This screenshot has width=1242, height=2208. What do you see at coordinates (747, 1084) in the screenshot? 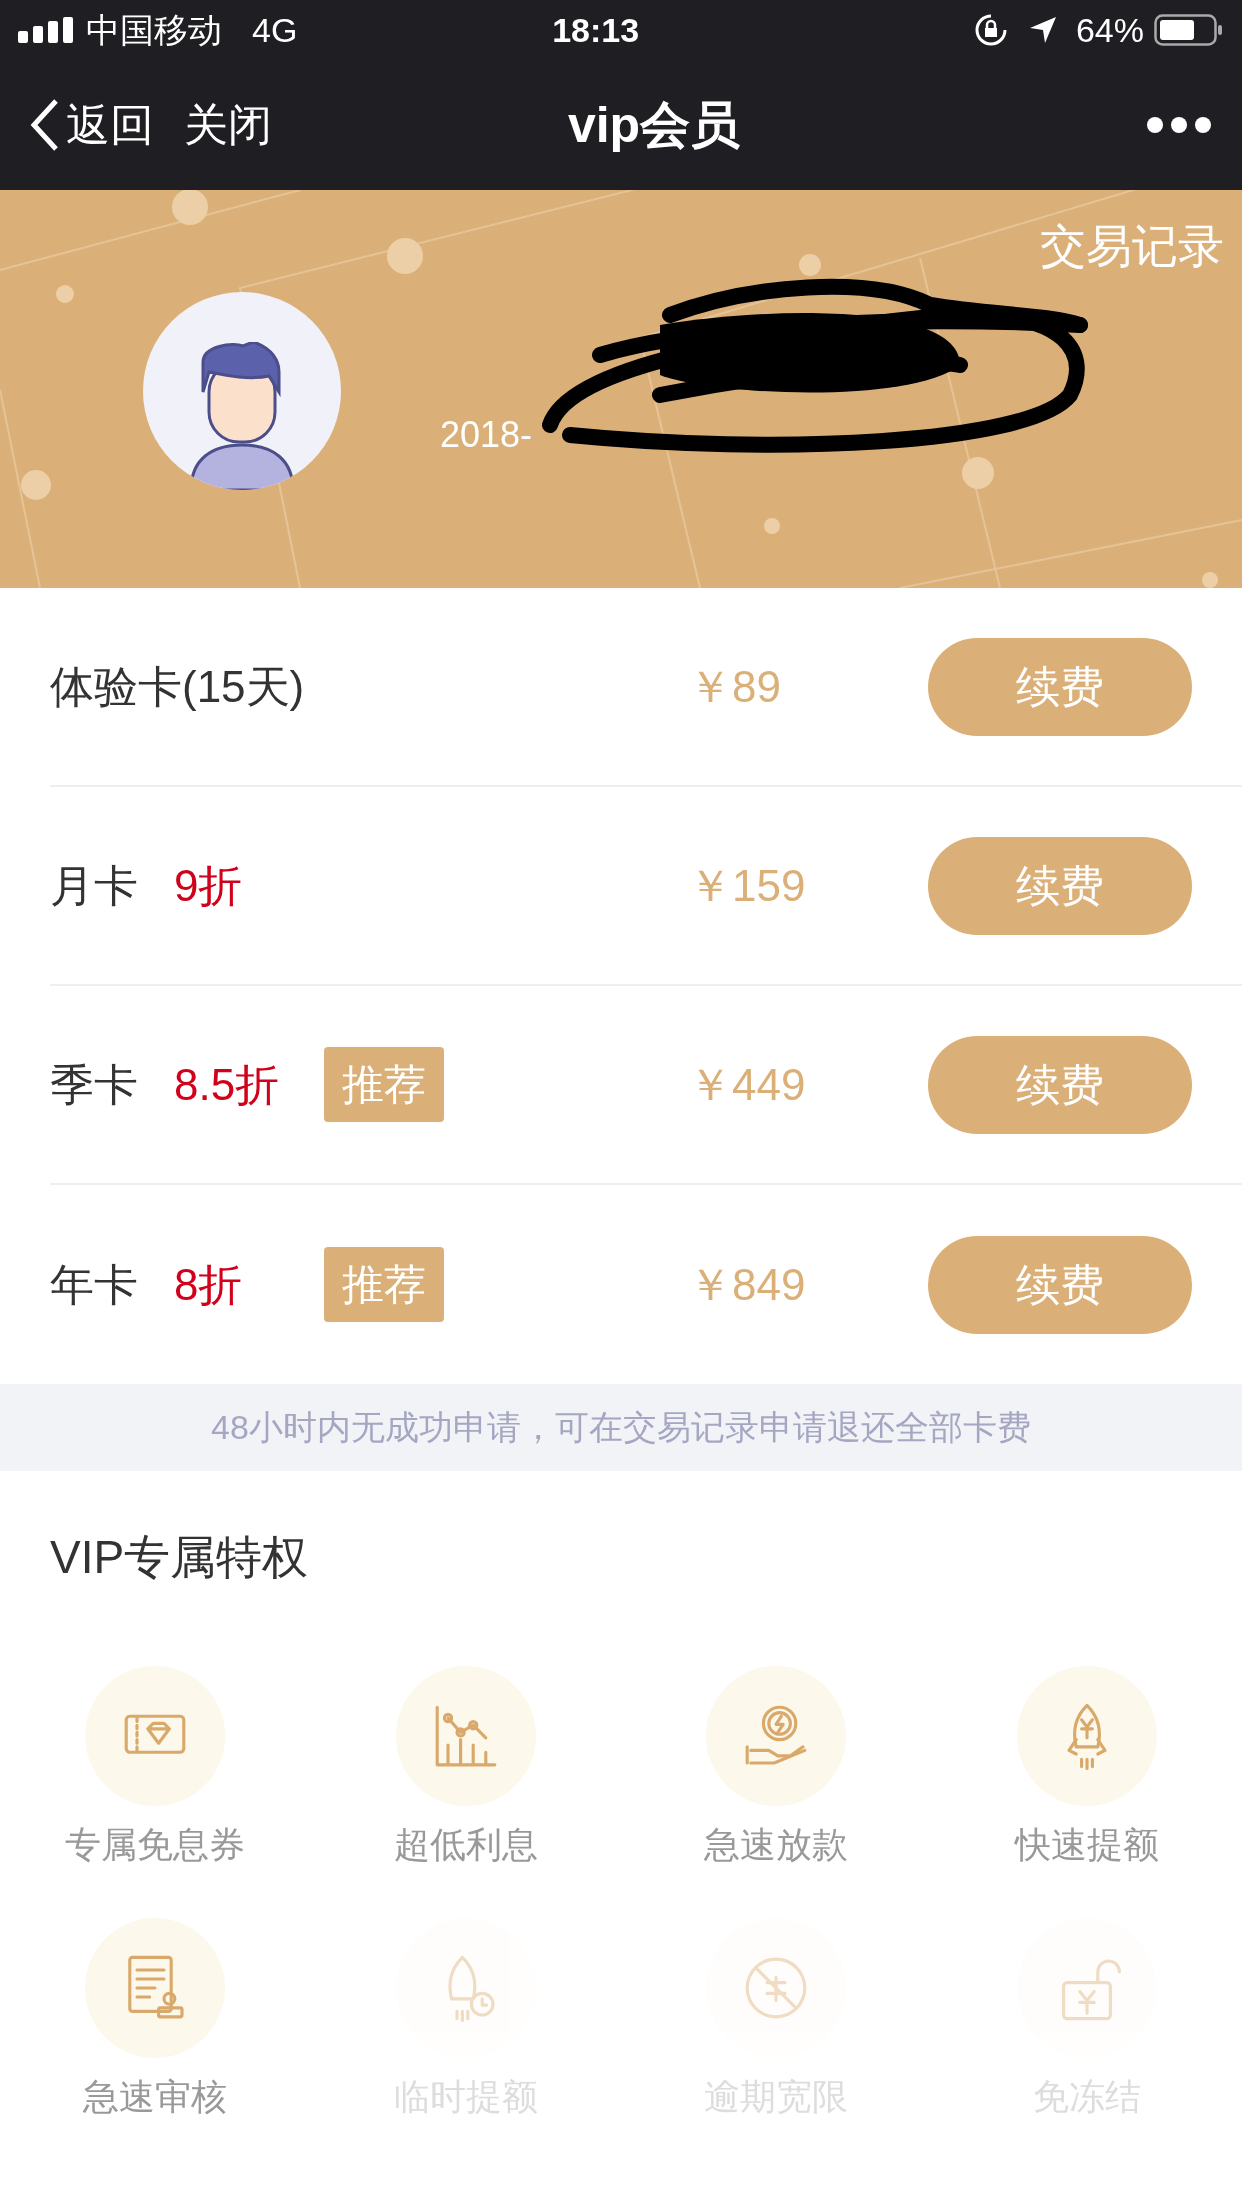
I see `plan-price: ￥449` at bounding box center [747, 1084].